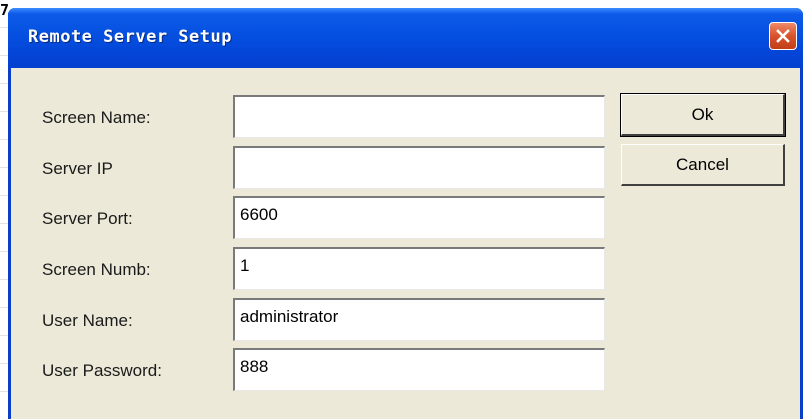 This screenshot has width=803, height=419. What do you see at coordinates (419, 217) in the screenshot?
I see `server-port-input: 6600` at bounding box center [419, 217].